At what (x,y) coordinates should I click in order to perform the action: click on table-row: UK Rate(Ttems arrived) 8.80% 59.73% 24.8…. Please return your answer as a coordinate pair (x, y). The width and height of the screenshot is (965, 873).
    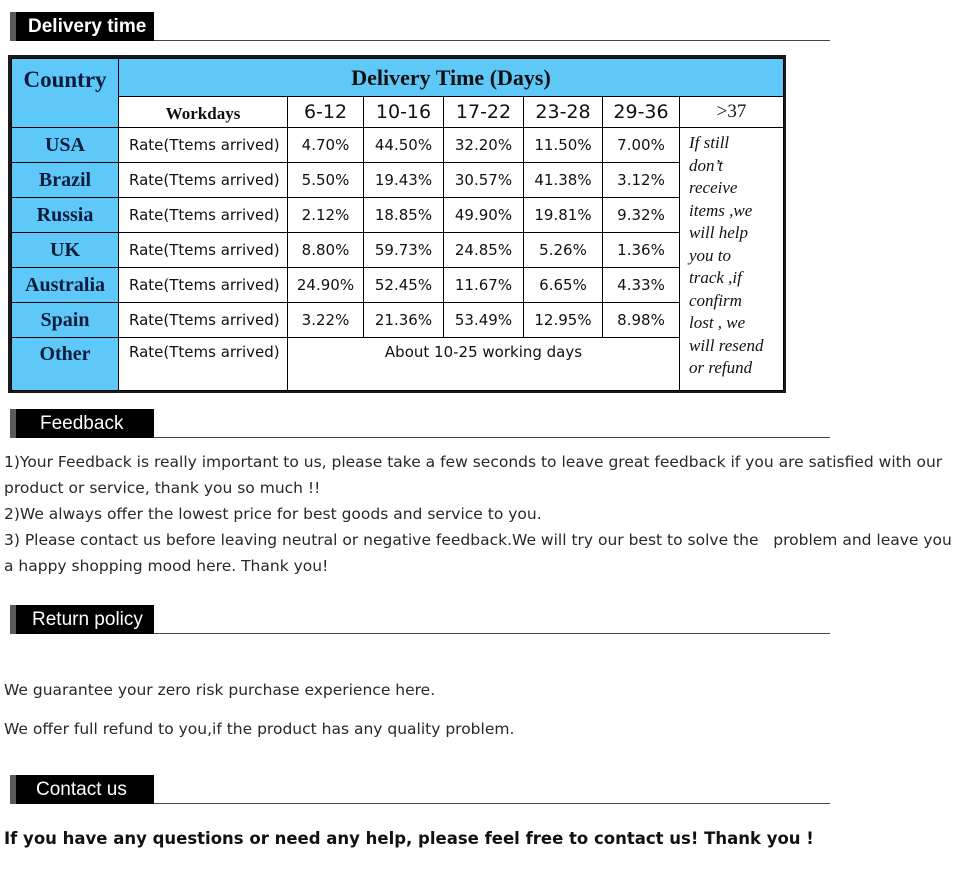
    Looking at the image, I should click on (397, 250).